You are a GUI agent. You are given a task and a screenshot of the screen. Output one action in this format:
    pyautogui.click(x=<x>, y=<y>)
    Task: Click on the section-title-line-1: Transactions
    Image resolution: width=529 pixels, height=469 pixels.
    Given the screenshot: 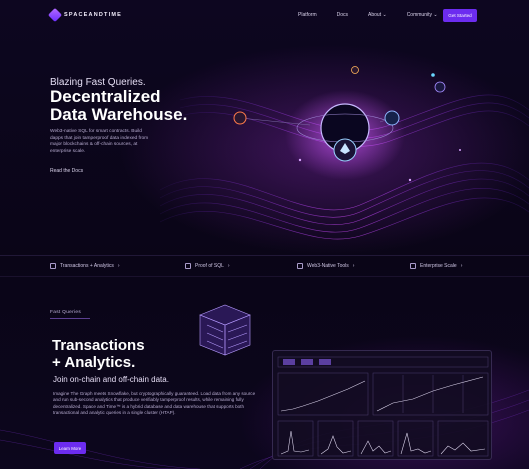 What is the action you would take?
    pyautogui.click(x=98, y=345)
    